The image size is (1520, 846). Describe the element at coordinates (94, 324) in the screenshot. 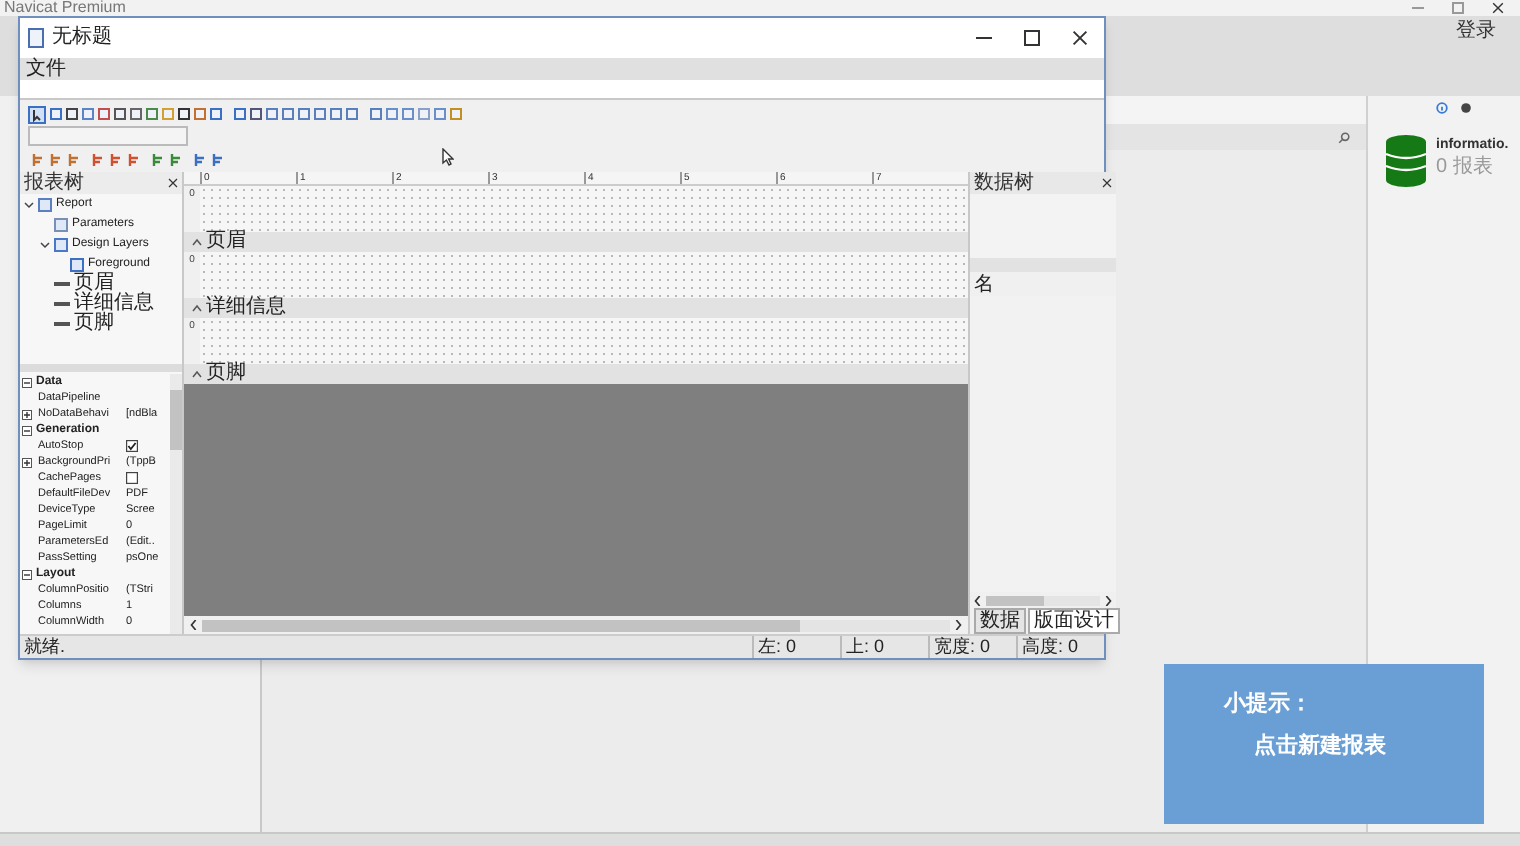

I see `tree-item: 页脚` at that location.